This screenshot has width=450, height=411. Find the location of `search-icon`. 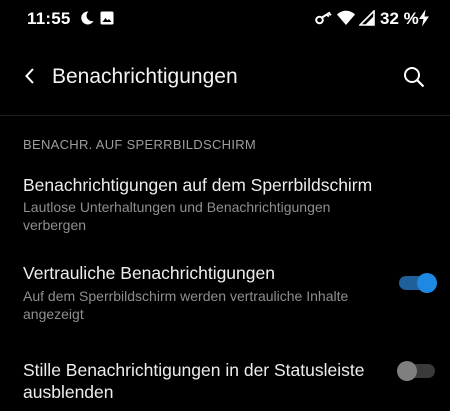

search-icon is located at coordinates (414, 77).